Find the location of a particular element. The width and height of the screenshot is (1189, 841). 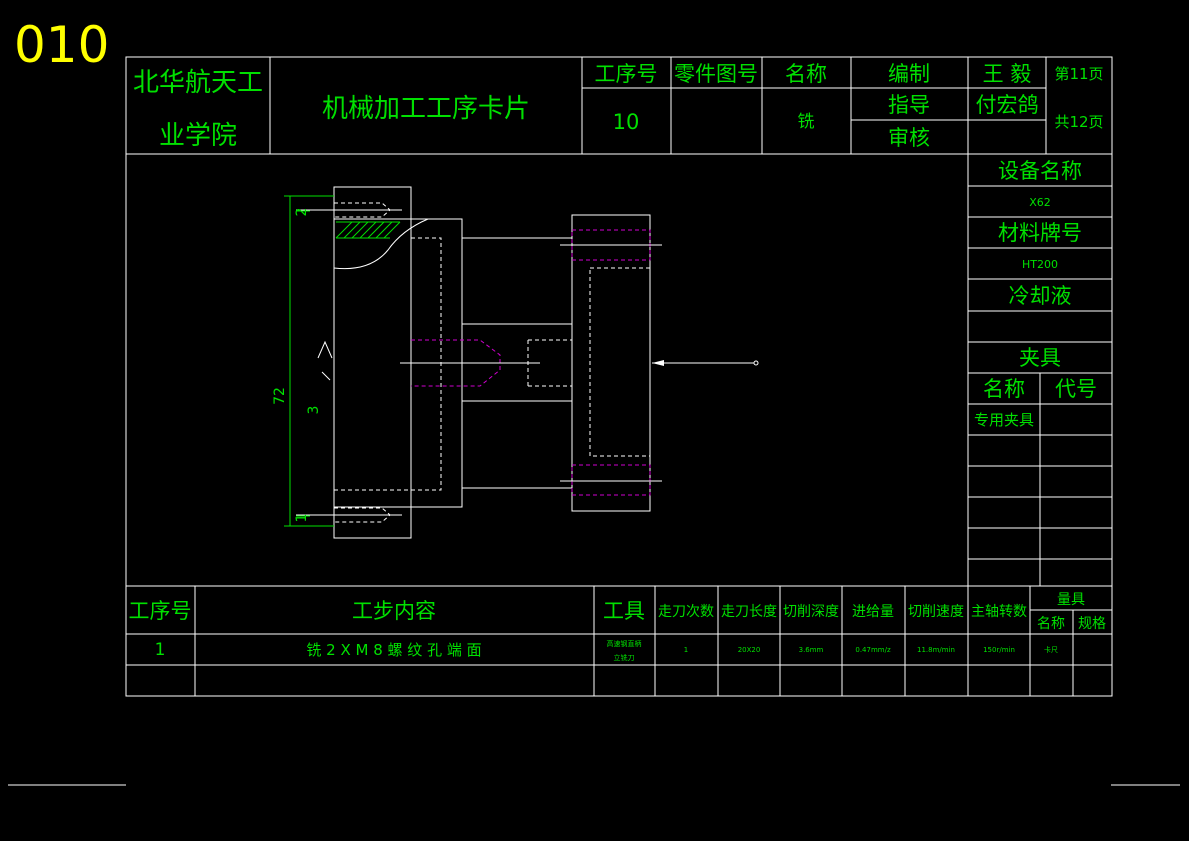

datum-label-1: 1 is located at coordinates (302, 518).